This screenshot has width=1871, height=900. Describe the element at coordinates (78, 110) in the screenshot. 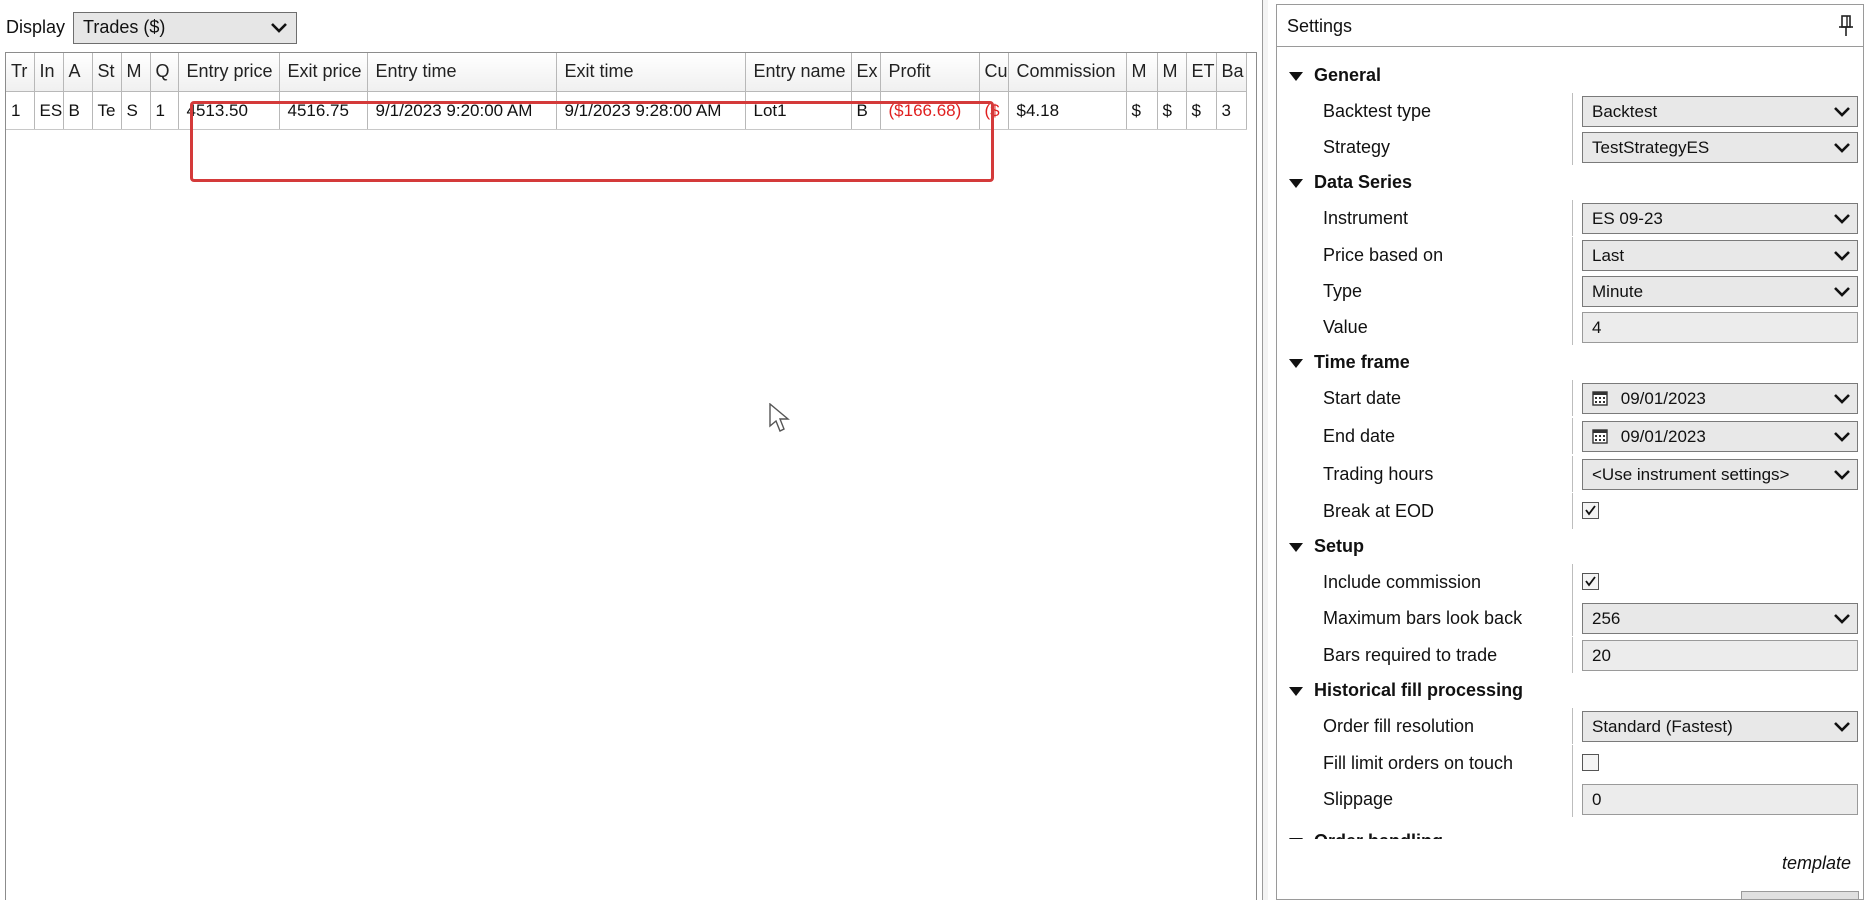

I see `cell-account: B` at that location.